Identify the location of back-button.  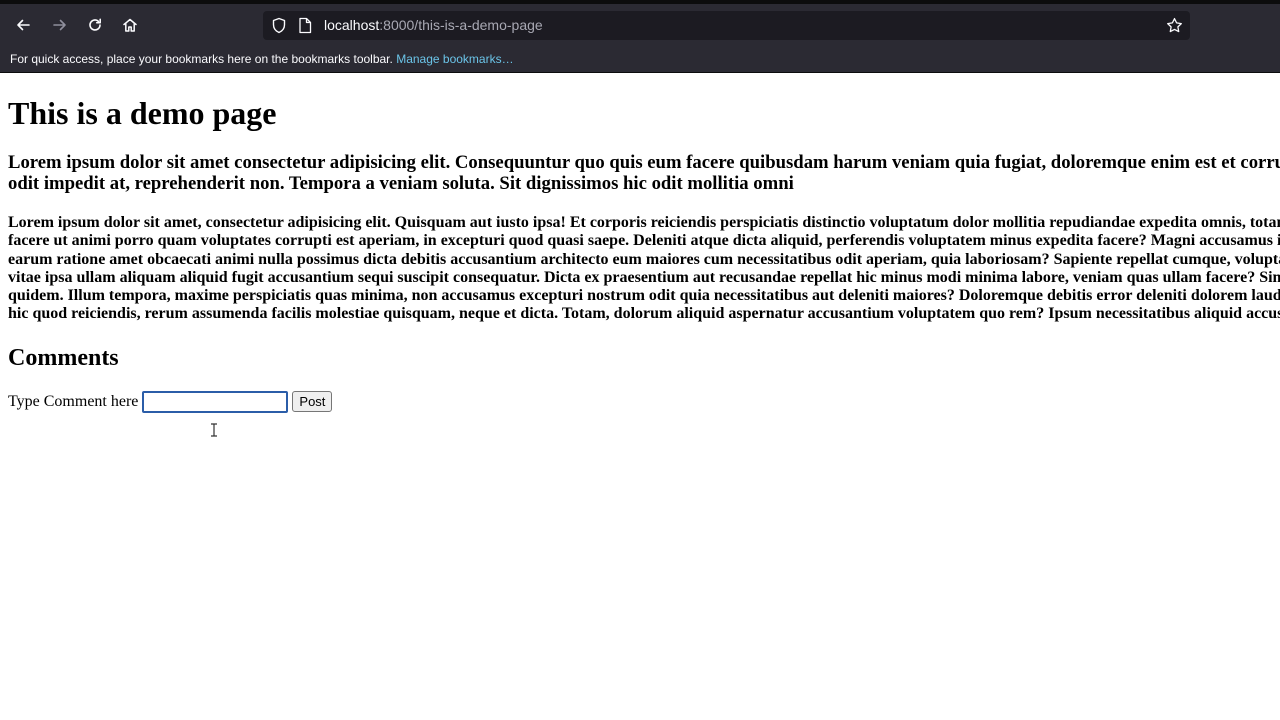
(23, 25).